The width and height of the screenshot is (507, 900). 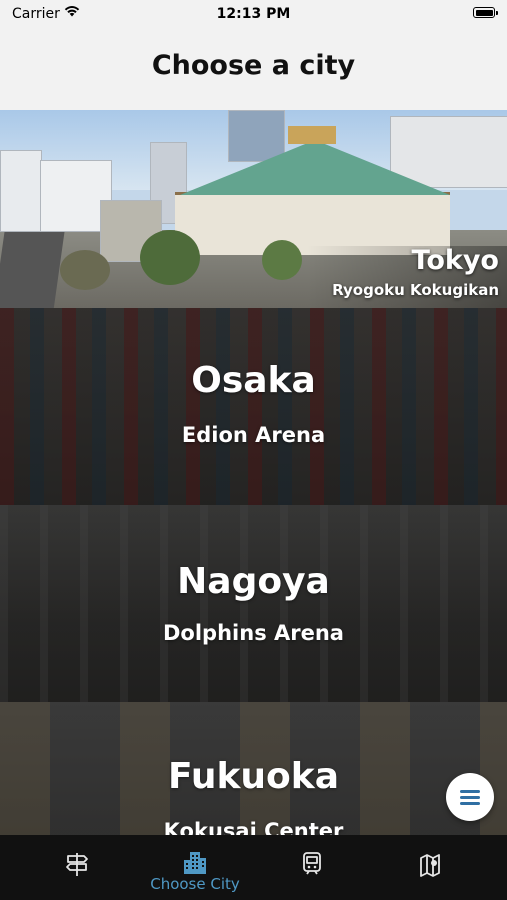 What do you see at coordinates (253, 435) in the screenshot?
I see `venue-name: Edion Arena` at bounding box center [253, 435].